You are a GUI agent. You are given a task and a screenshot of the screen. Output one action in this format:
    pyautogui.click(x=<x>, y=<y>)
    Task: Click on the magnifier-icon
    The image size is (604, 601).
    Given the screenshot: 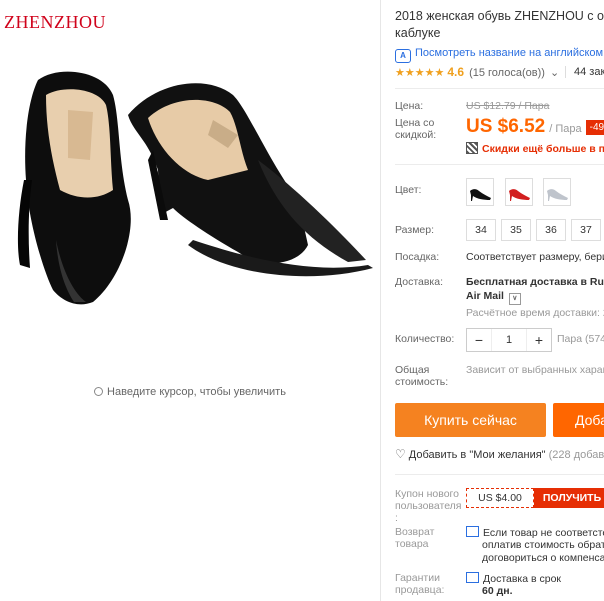 What is the action you would take?
    pyautogui.click(x=99, y=391)
    